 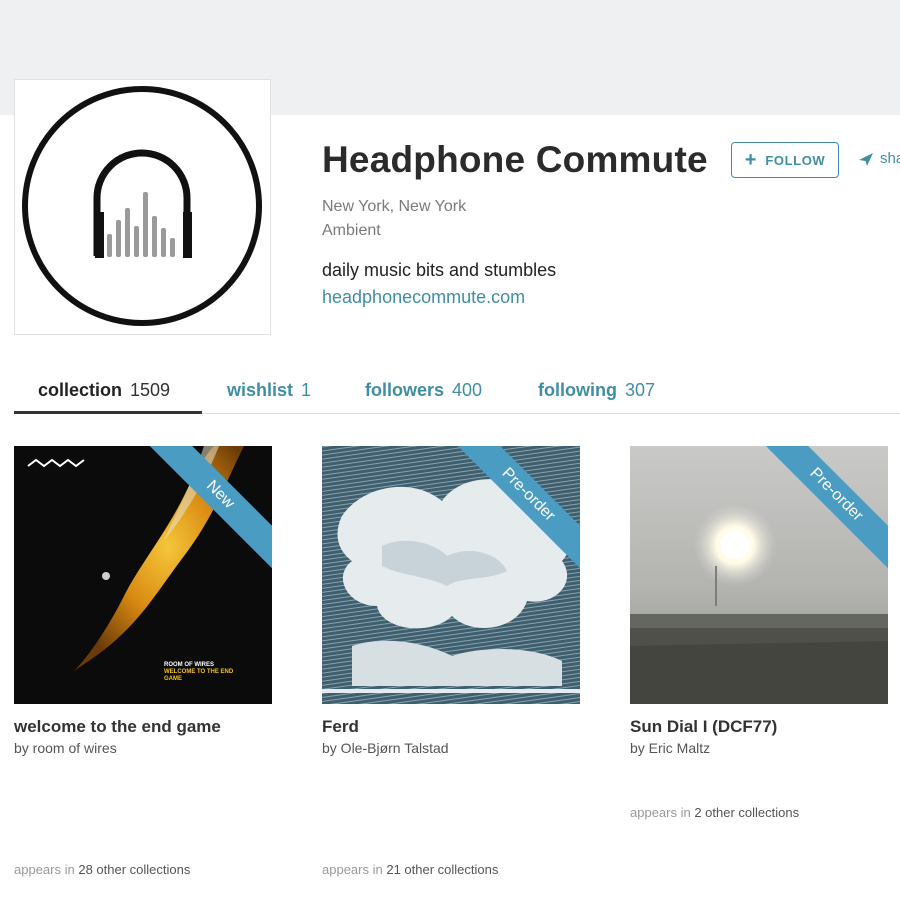 What do you see at coordinates (451, 727) in the screenshot?
I see `album-title: Ferd` at bounding box center [451, 727].